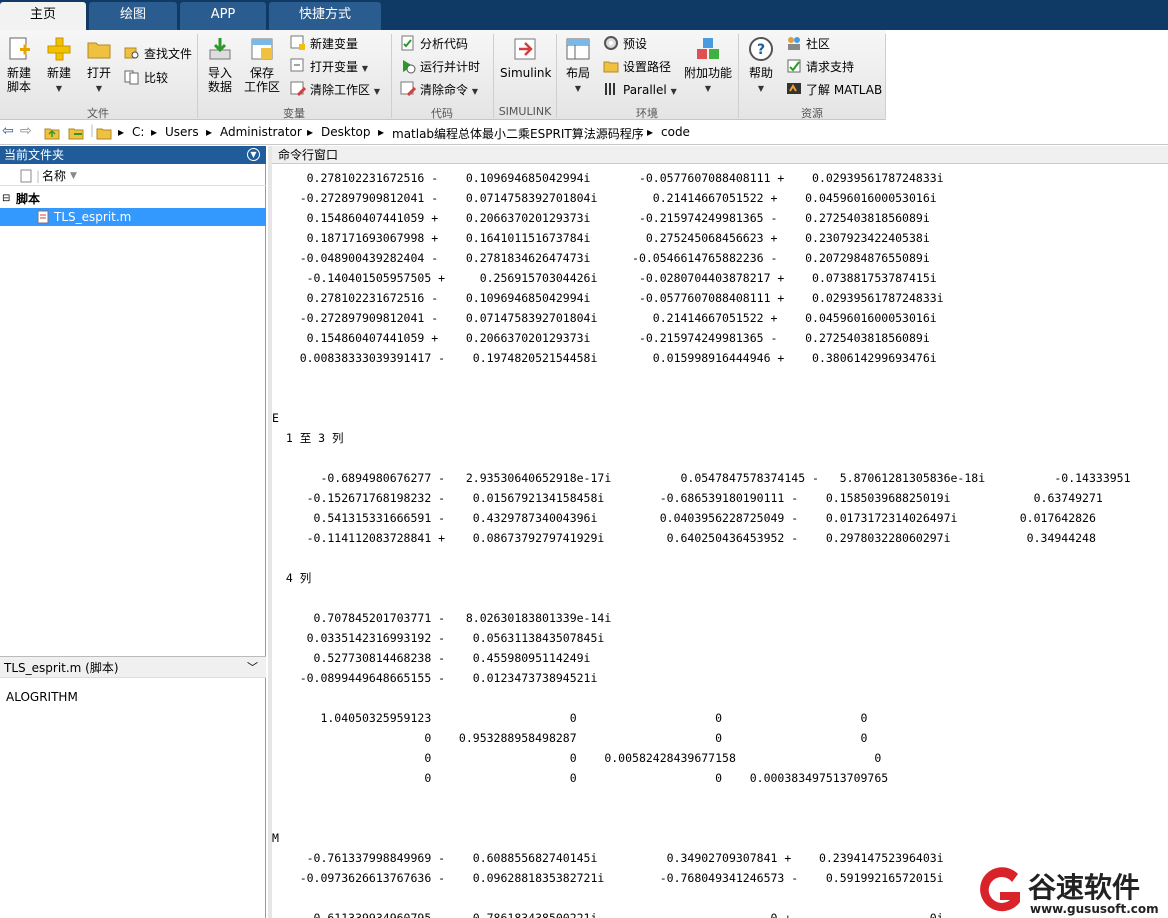  What do you see at coordinates (133, 667) in the screenshot?
I see `file-details-header: TLS_esprit.m (脚本) ﹀` at bounding box center [133, 667].